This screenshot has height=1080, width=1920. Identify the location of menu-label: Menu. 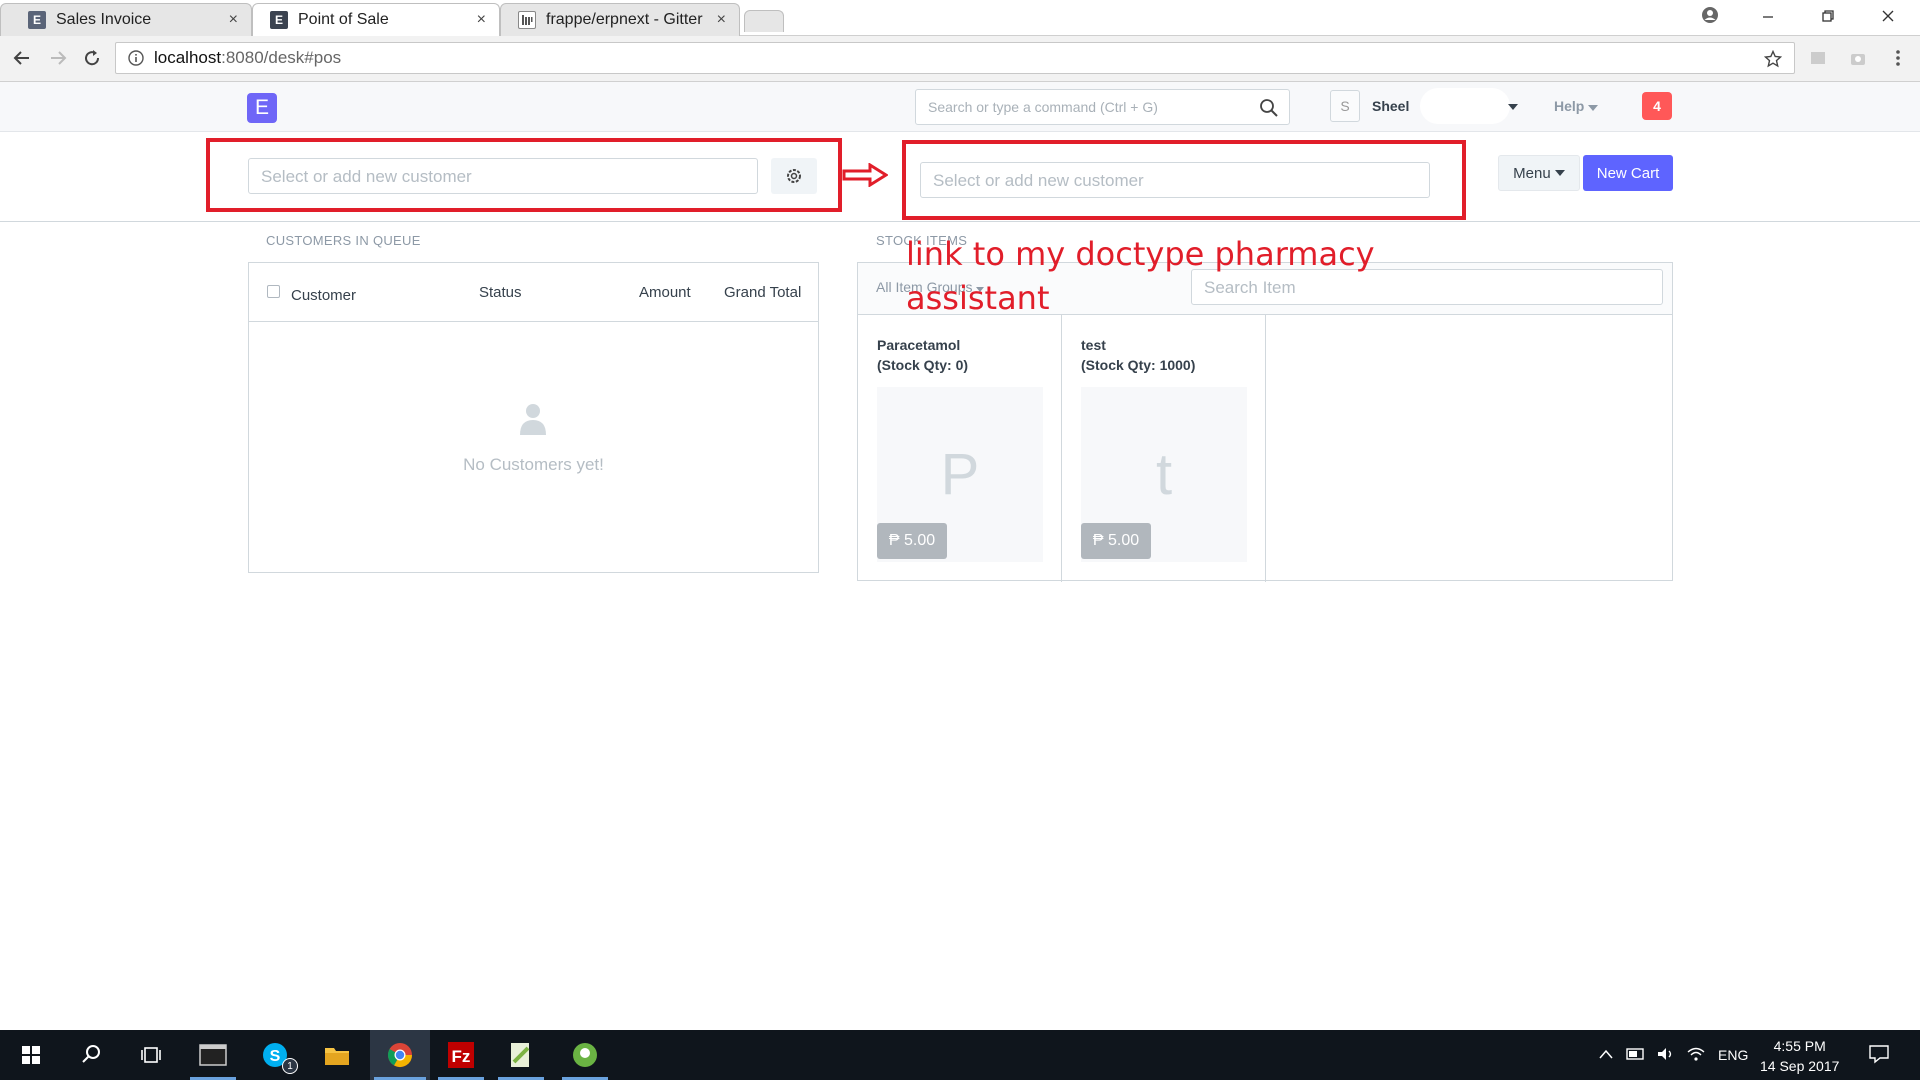
(1532, 173).